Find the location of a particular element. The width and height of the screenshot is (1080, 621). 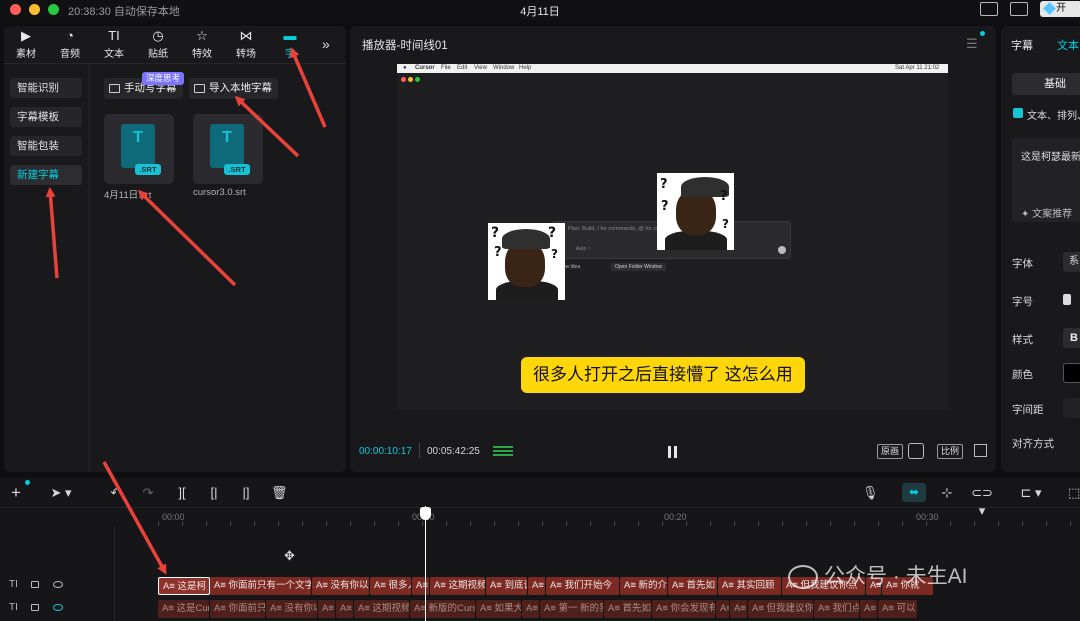

caption-clip: A≡ 这是Cur is located at coordinates (184, 609).